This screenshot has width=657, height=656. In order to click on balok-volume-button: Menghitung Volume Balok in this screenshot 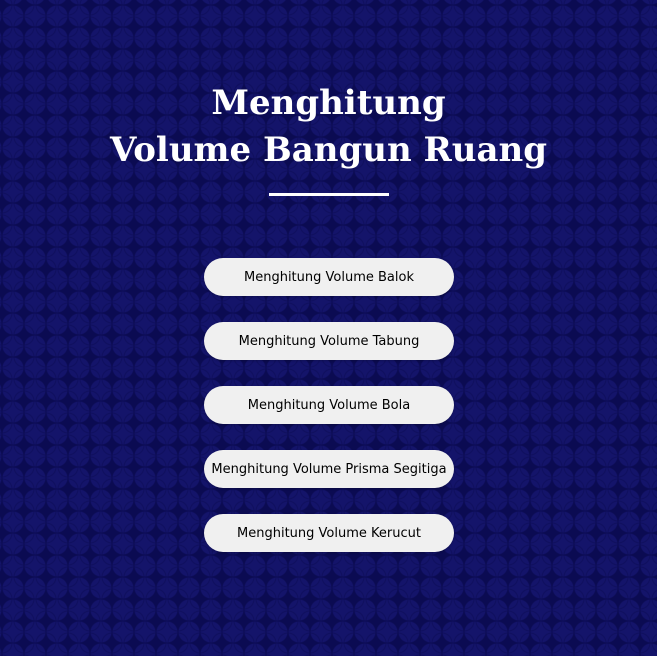, I will do `click(329, 277)`.